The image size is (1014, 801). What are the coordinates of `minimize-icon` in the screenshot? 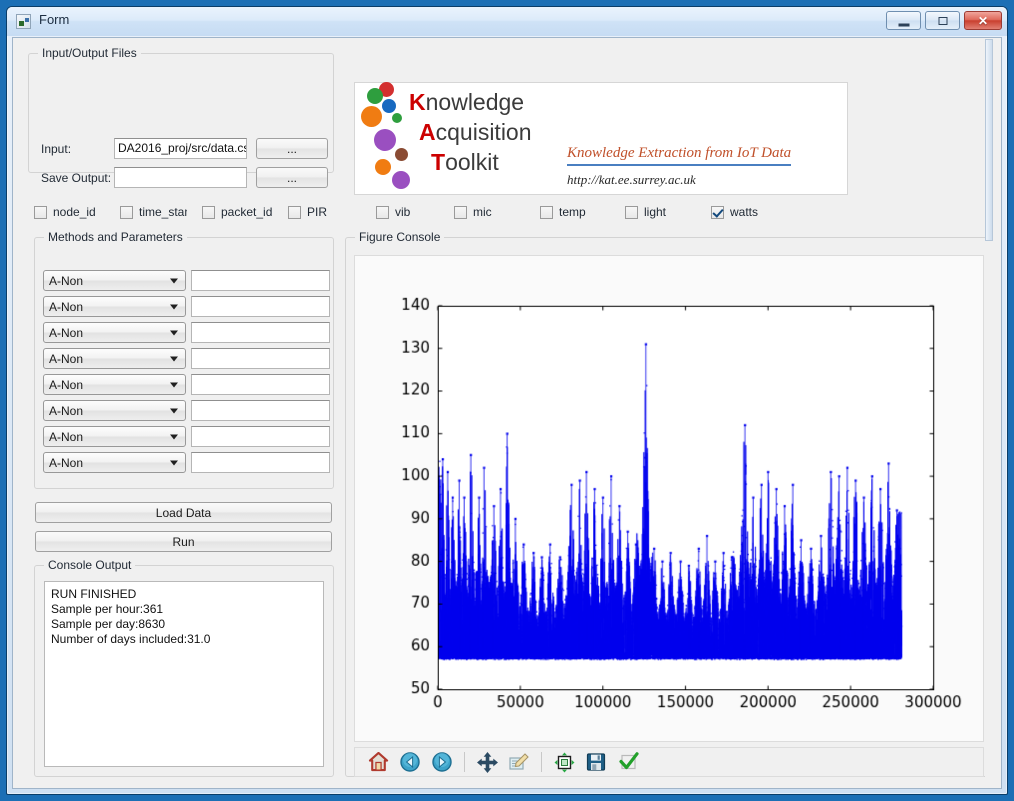 It's located at (903, 24).